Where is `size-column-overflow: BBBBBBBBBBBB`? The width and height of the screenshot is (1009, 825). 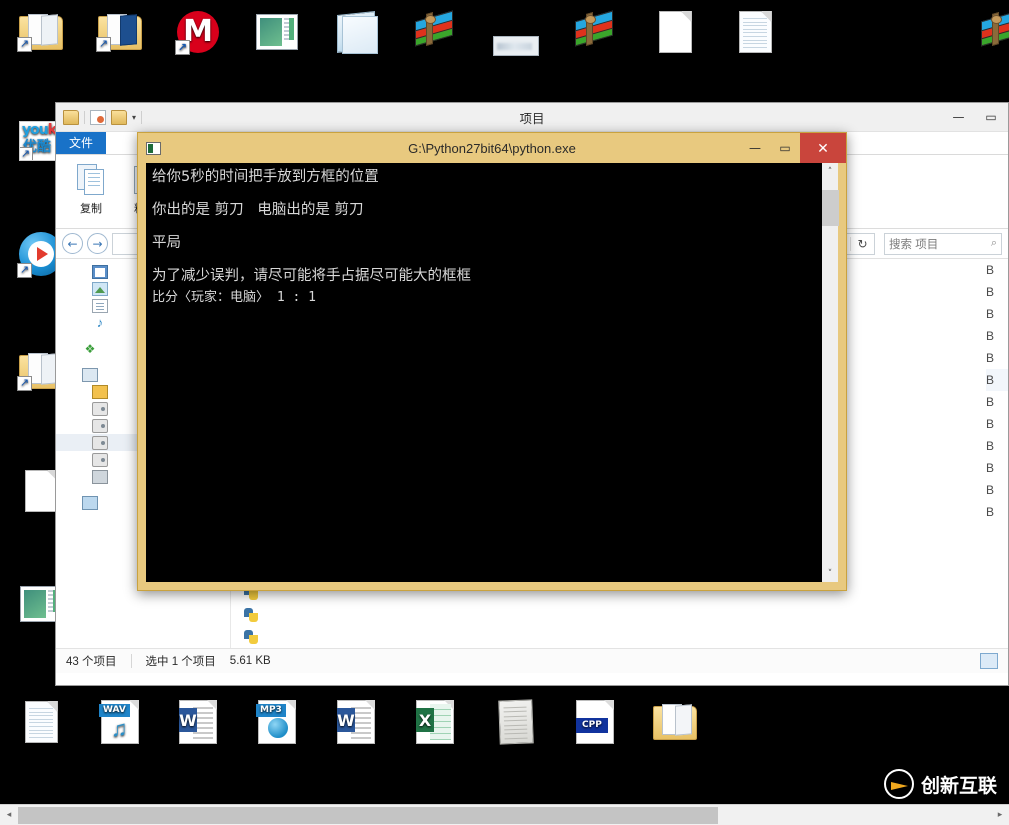 size-column-overflow: BBBBBBBBBBBB is located at coordinates (997, 453).